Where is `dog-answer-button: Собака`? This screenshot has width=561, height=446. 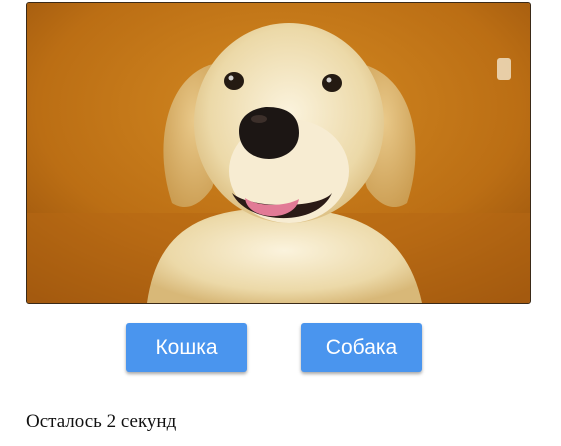 dog-answer-button: Собака is located at coordinates (361, 347).